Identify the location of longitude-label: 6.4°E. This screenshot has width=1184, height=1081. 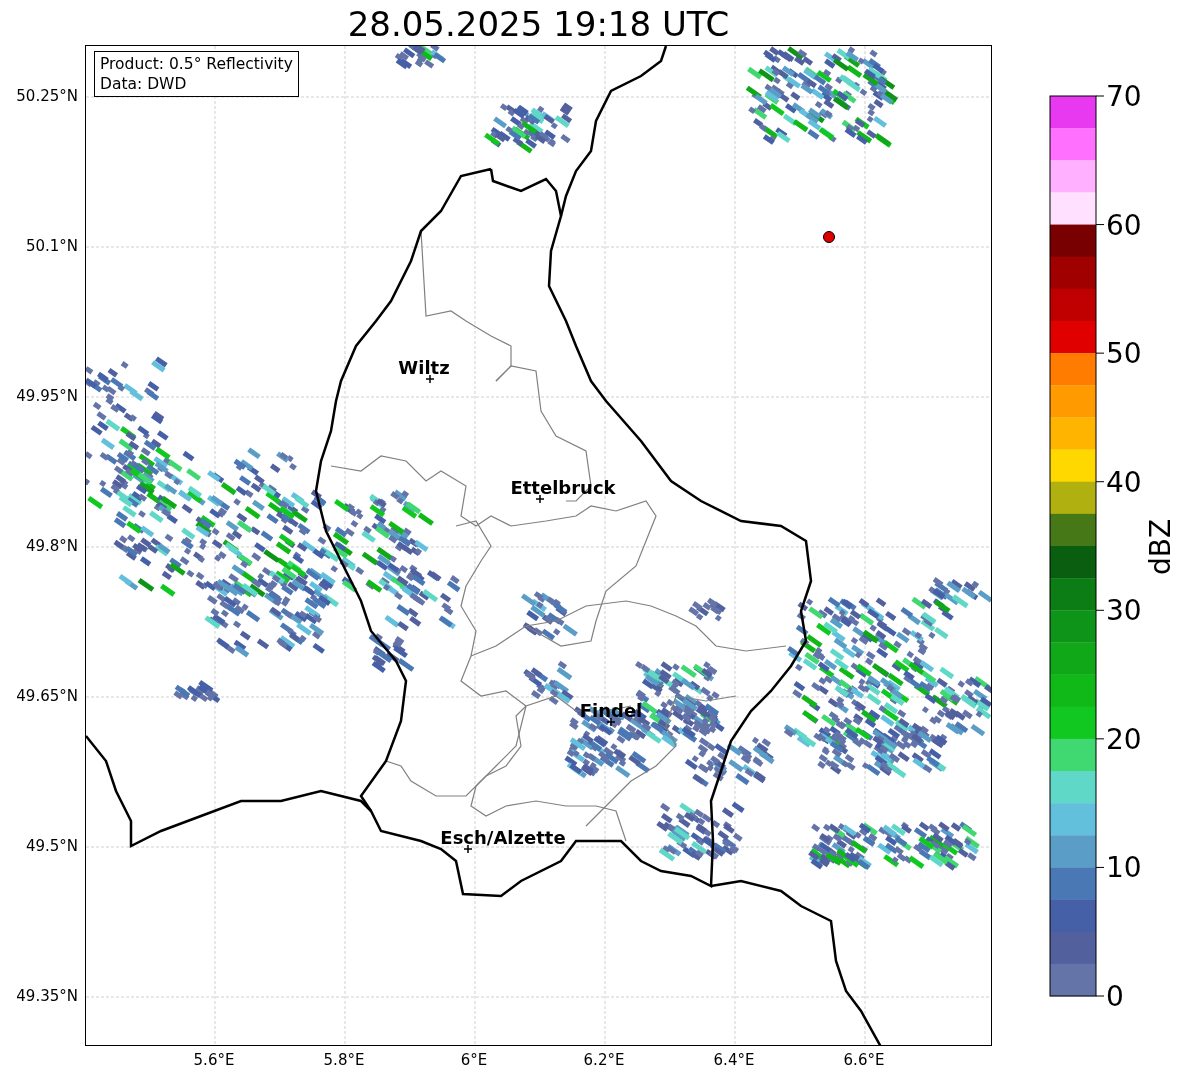
(734, 1060).